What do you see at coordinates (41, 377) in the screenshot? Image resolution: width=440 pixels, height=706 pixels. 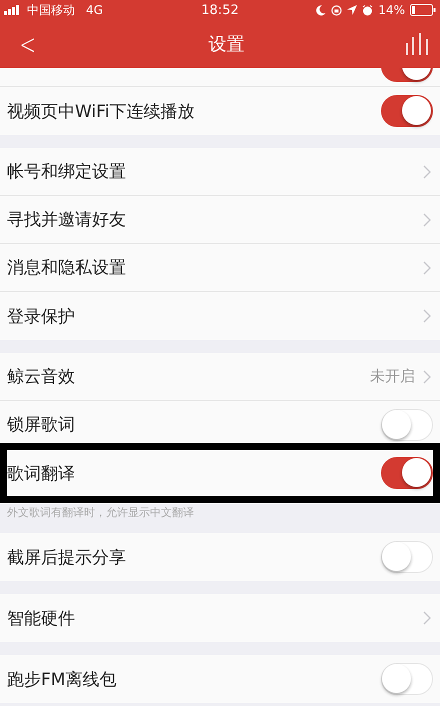 I see `setting-label: 鲸云音效` at bounding box center [41, 377].